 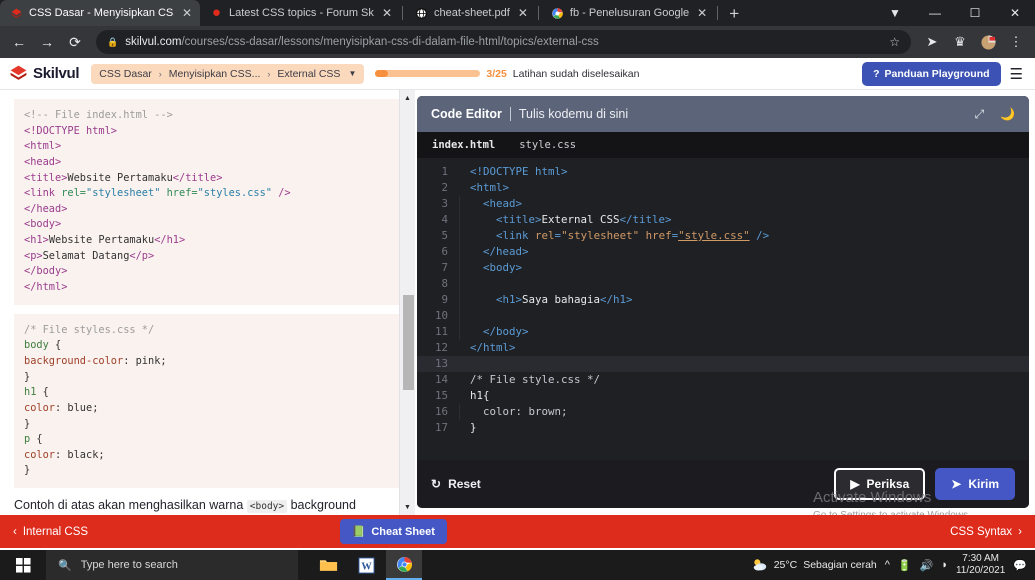 What do you see at coordinates (723, 284) in the screenshot?
I see `editor-line: 8` at bounding box center [723, 284].